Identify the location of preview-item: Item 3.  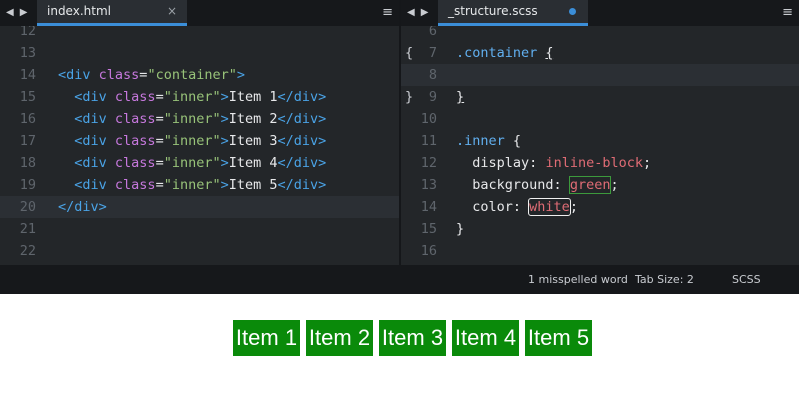
(412, 338).